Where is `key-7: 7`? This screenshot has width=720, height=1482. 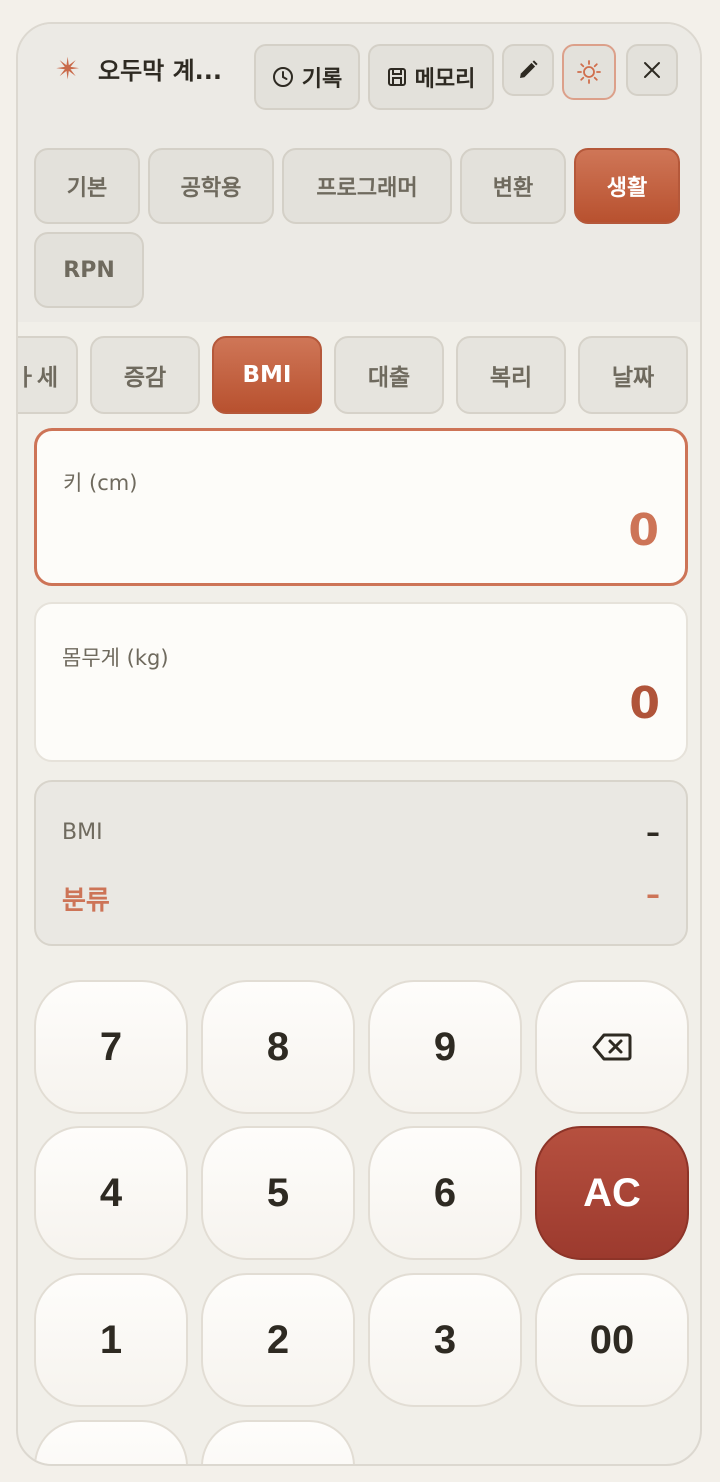
key-7: 7 is located at coordinates (111, 1047).